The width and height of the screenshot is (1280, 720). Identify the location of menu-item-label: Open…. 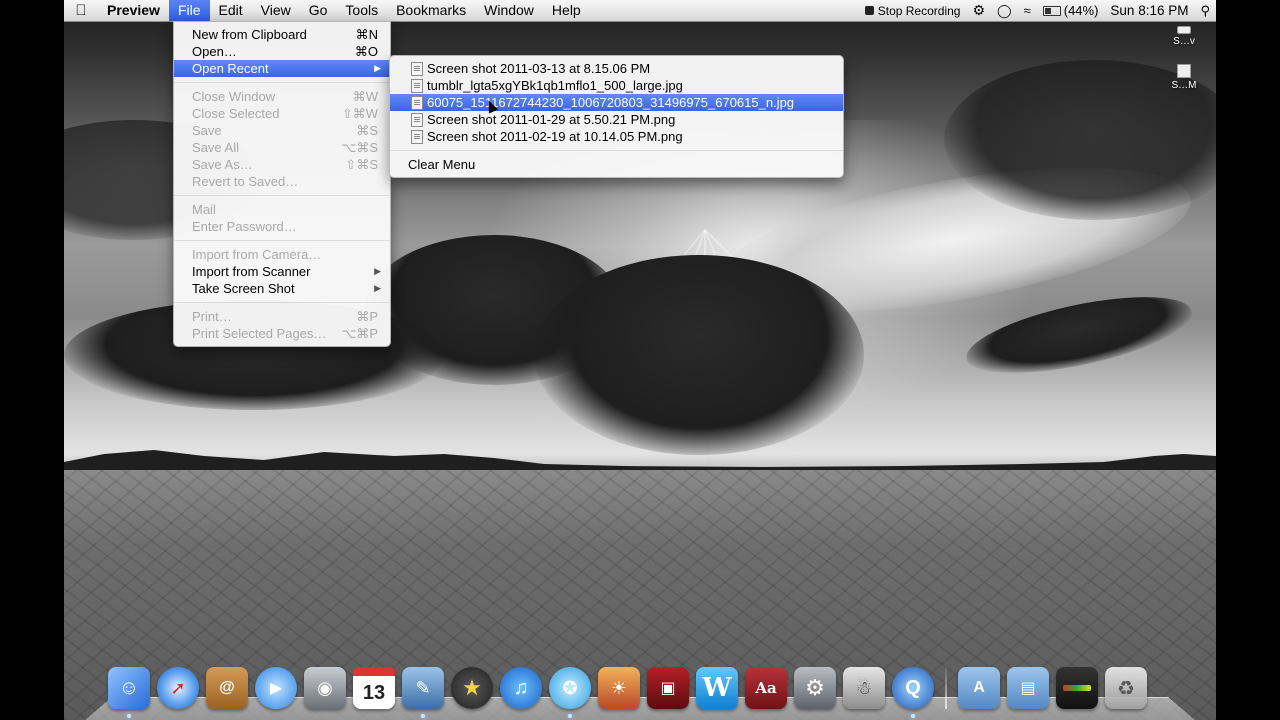
(214, 51).